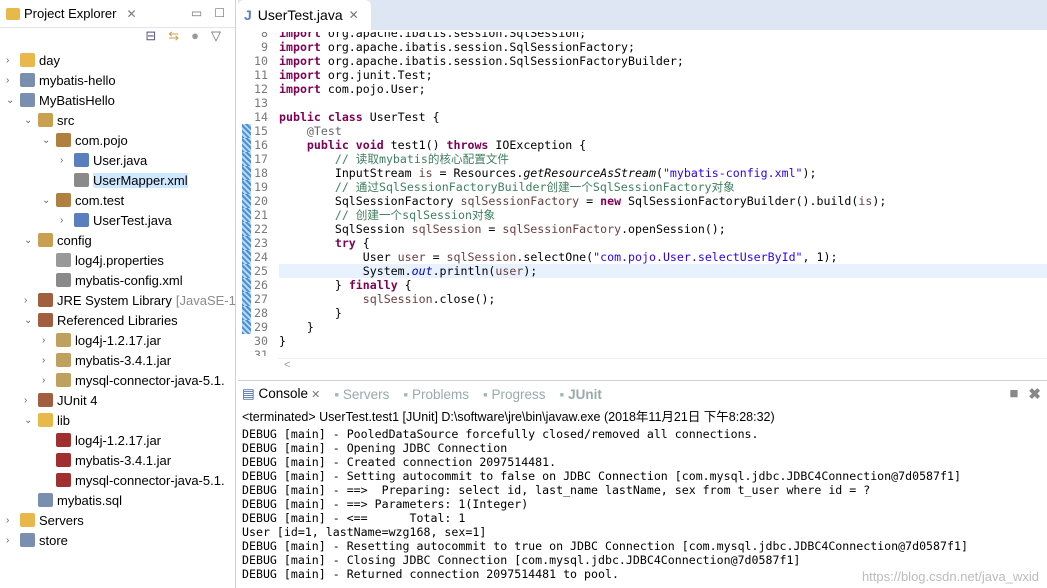 The height and width of the screenshot is (588, 1047). Describe the element at coordinates (124, 180) in the screenshot. I see `tree-item: UserMapper.xml` at that location.